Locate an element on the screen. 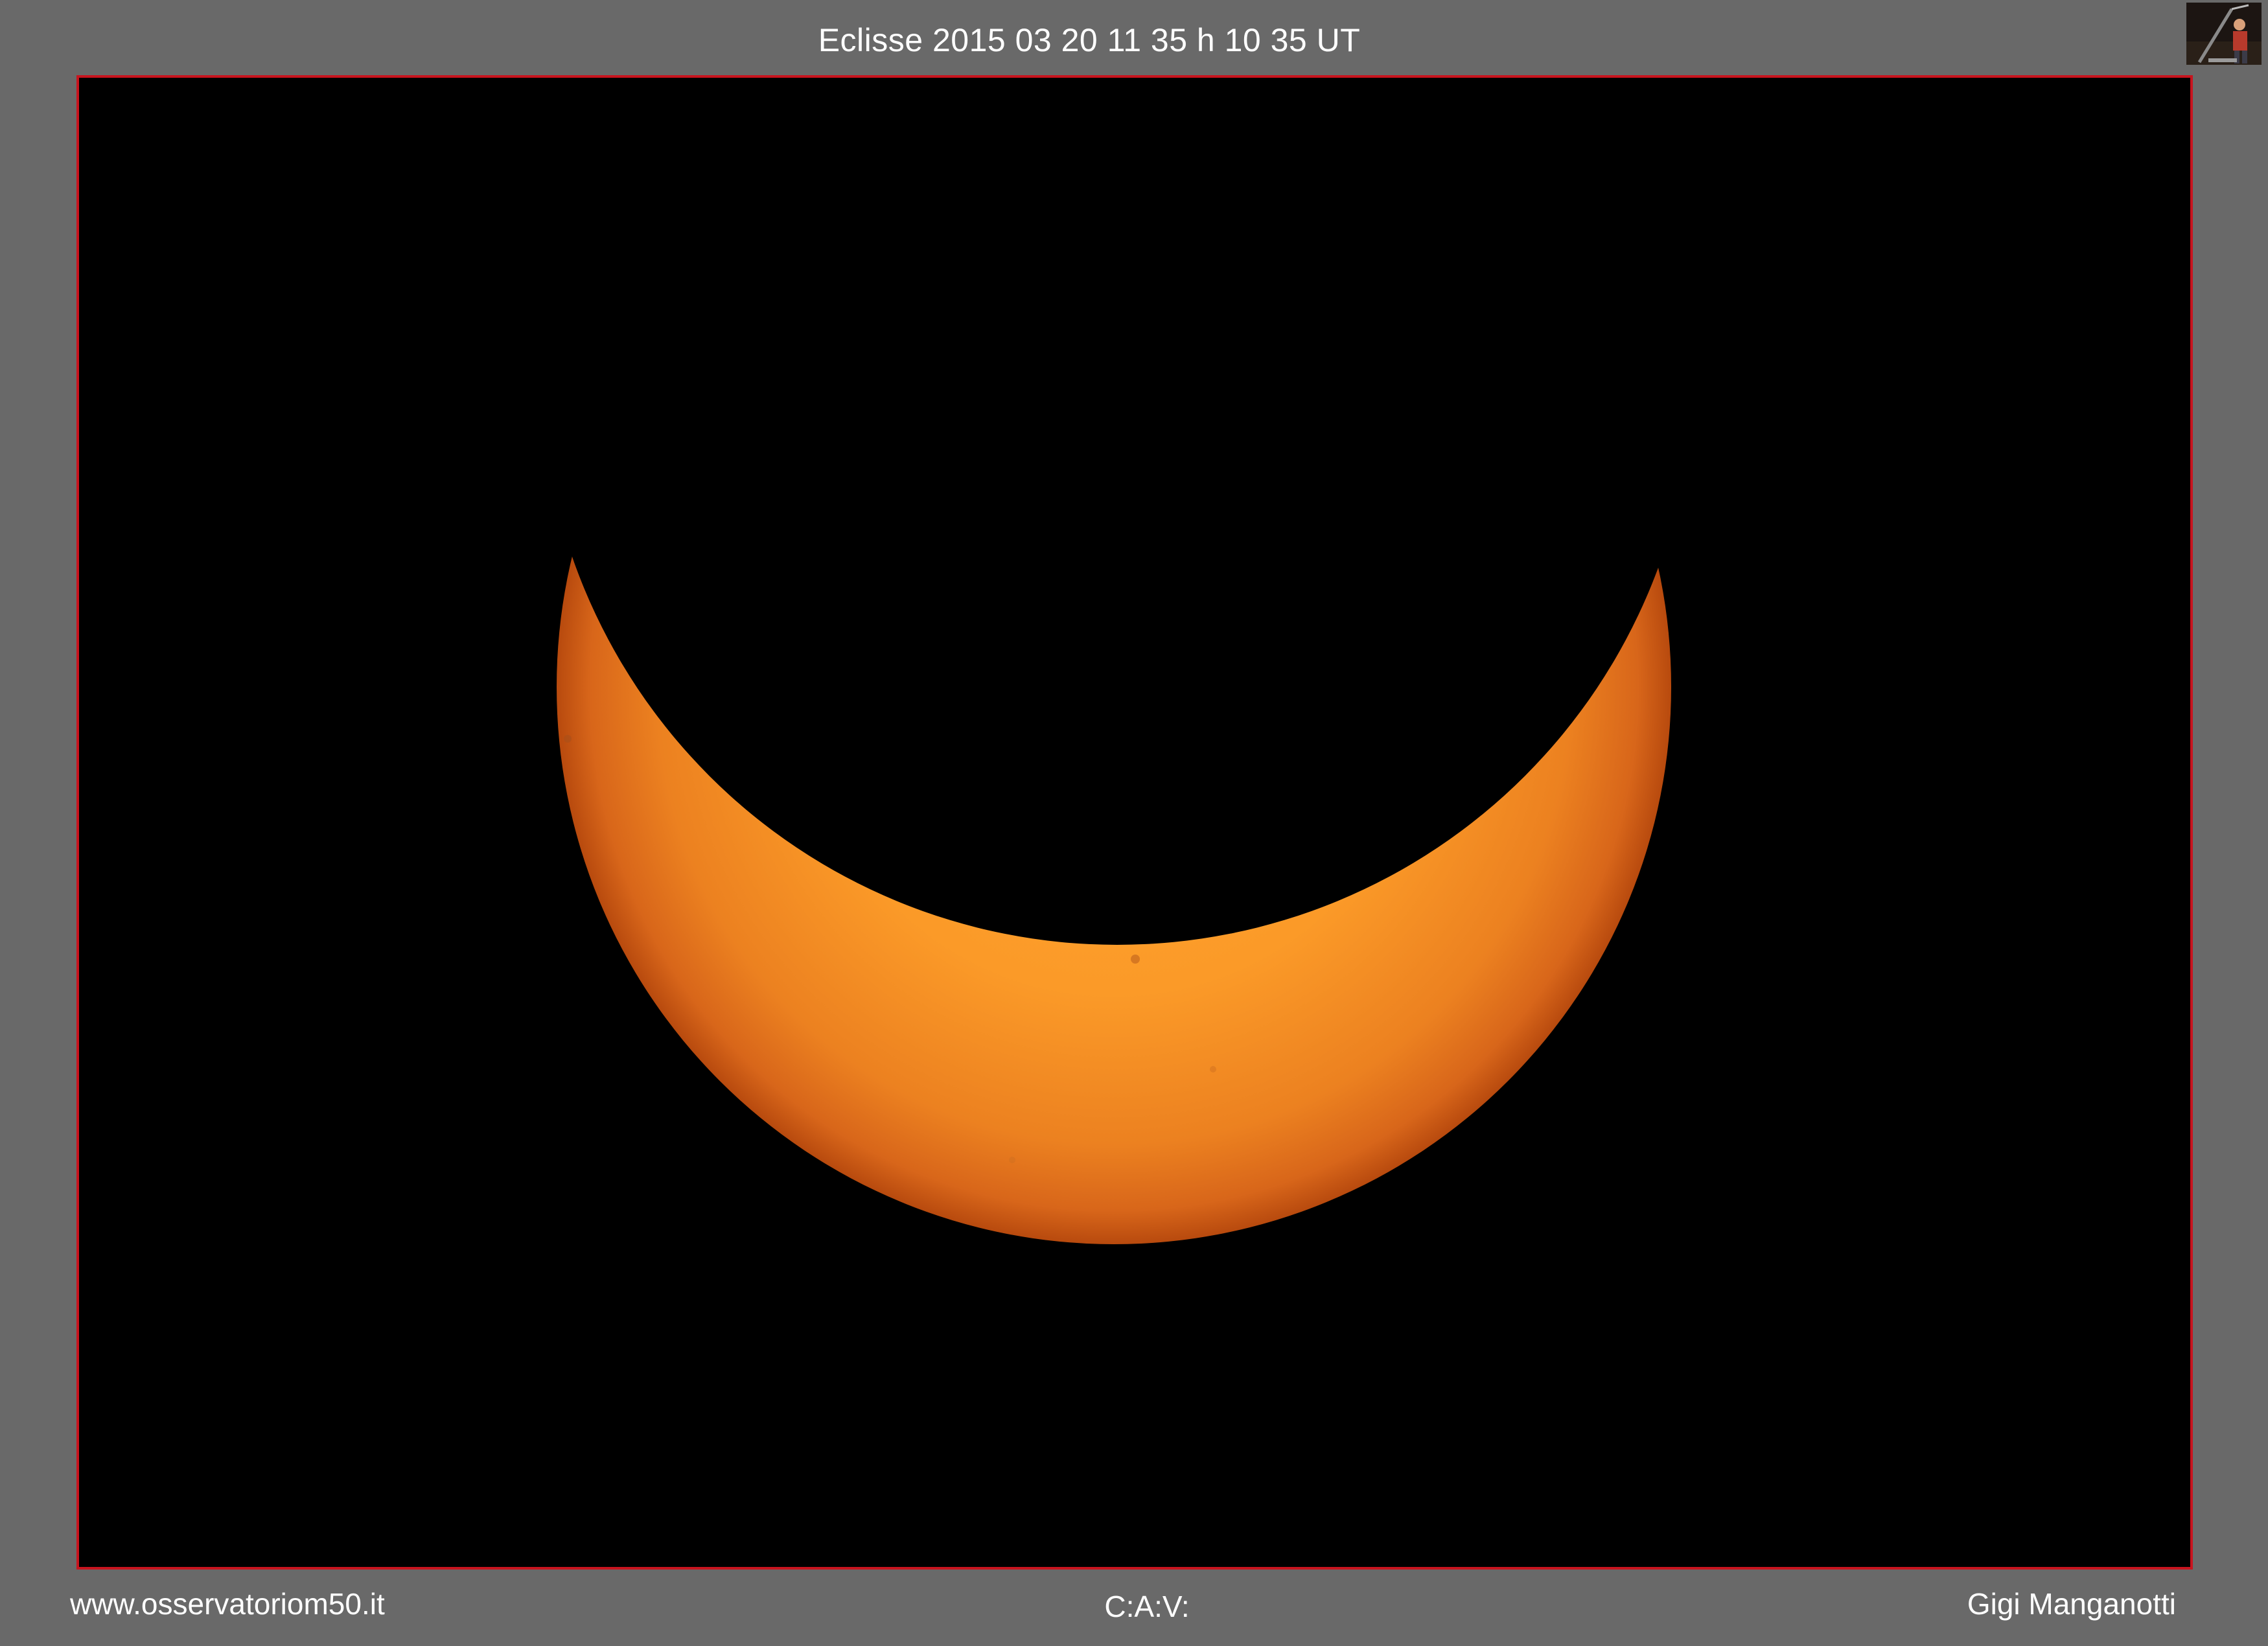 The height and width of the screenshot is (1646, 2268). observatory-label: C:A:V: is located at coordinates (1147, 1607).